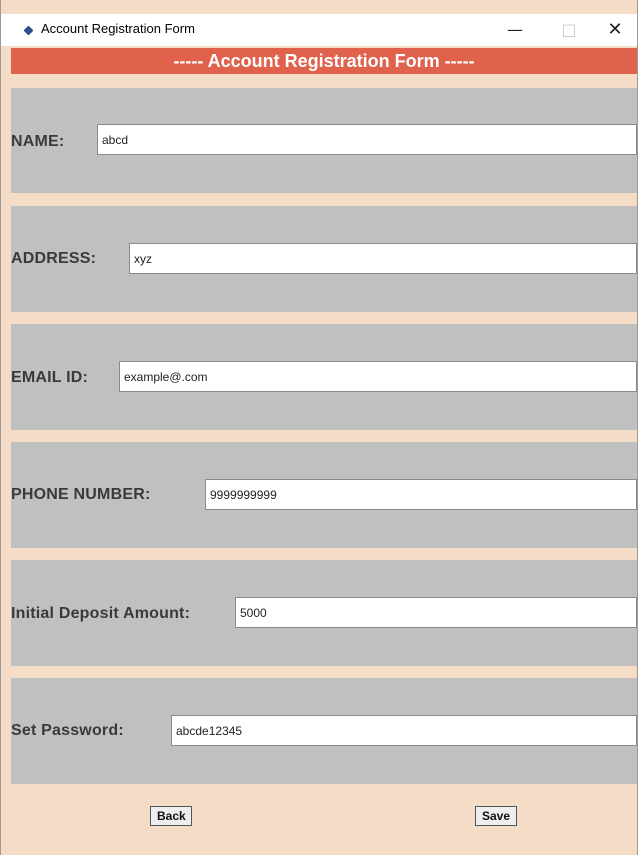  Describe the element at coordinates (28, 30) in the screenshot. I see `app-icon` at that location.